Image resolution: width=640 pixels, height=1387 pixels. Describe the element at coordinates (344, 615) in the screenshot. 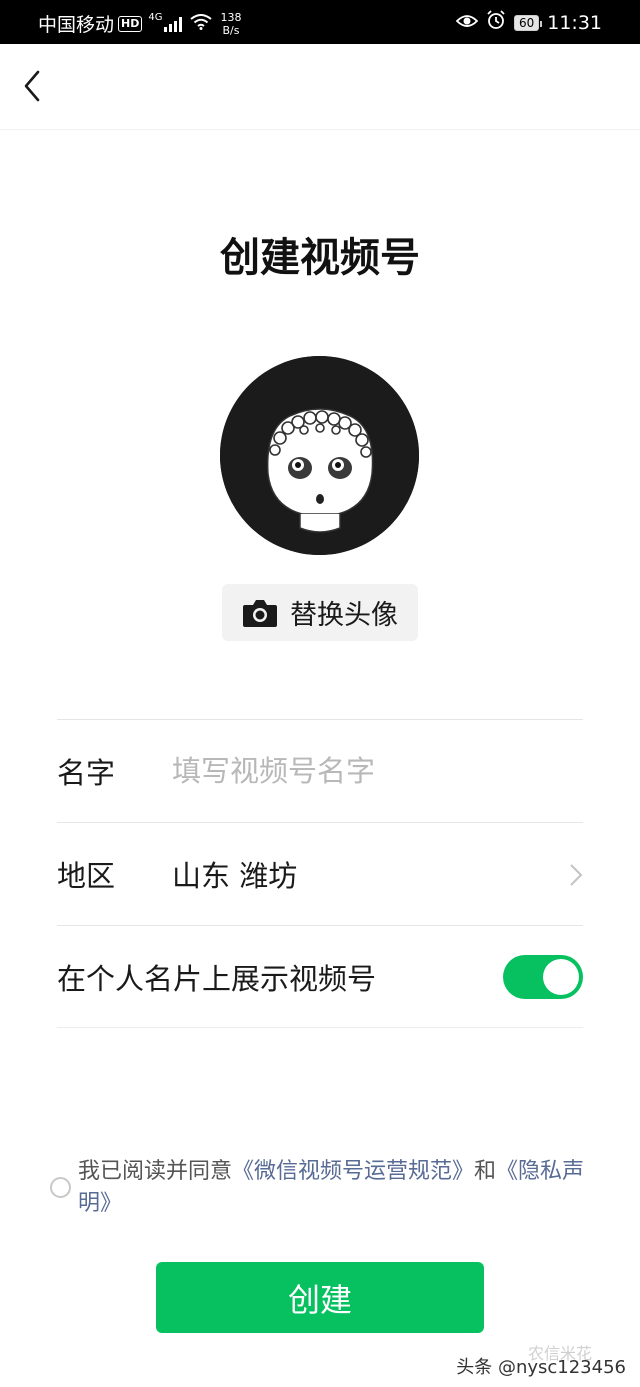

I see `replace-avatar-label: 替换头像` at that location.